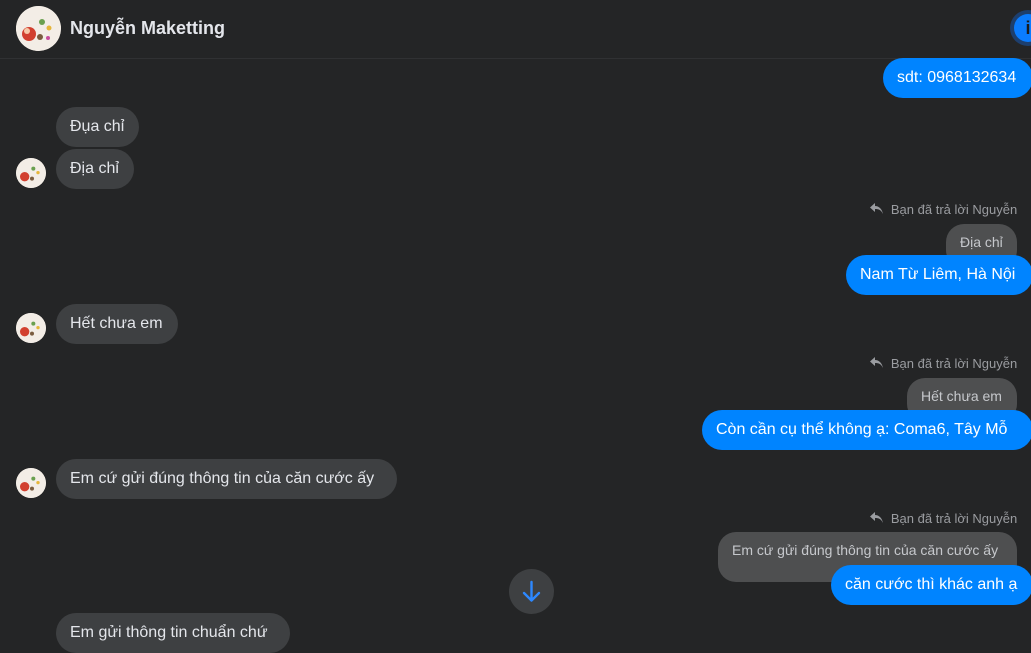 The width and height of the screenshot is (1031, 653). Describe the element at coordinates (147, 28) in the screenshot. I see `contact-name: Nguyễn Maketting` at that location.